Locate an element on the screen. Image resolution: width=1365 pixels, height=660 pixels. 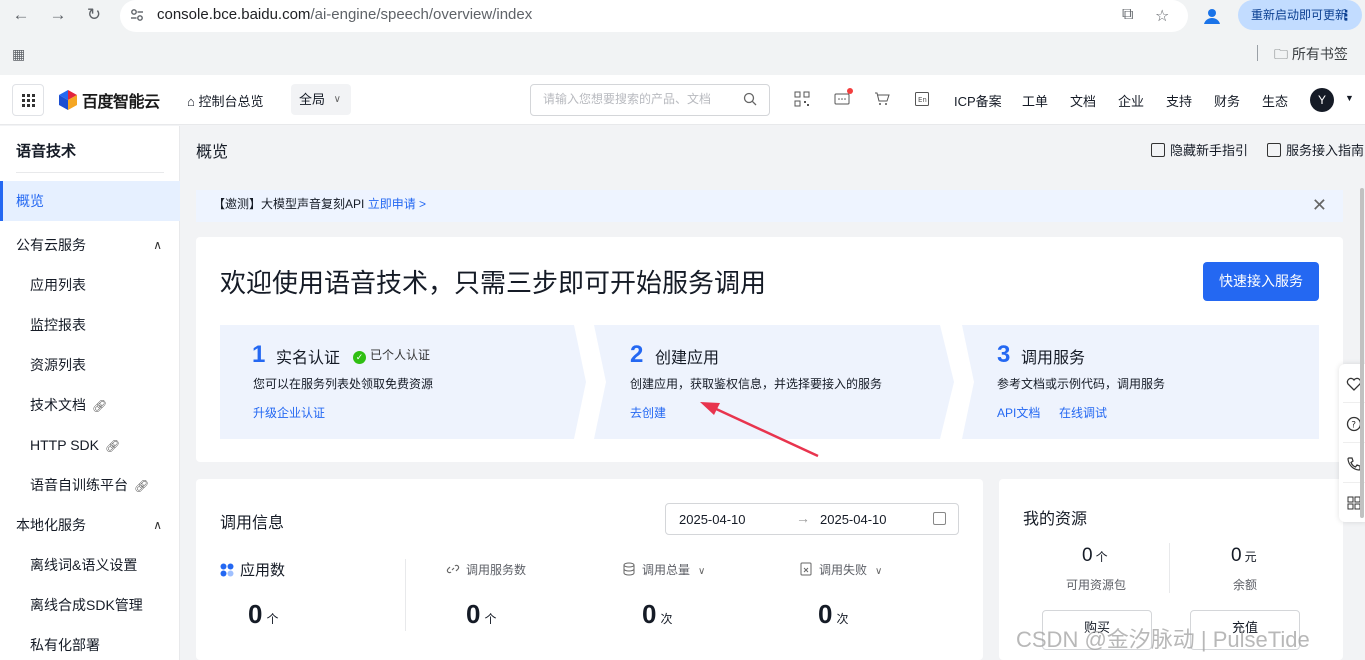
sidebar-item-app-list: 应用列表 is located at coordinates (90, 285).